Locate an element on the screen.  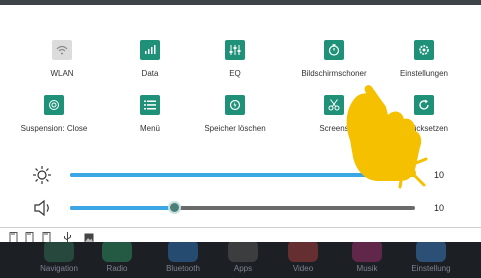
dock-navigation: Navigation is located at coordinates (59, 260).